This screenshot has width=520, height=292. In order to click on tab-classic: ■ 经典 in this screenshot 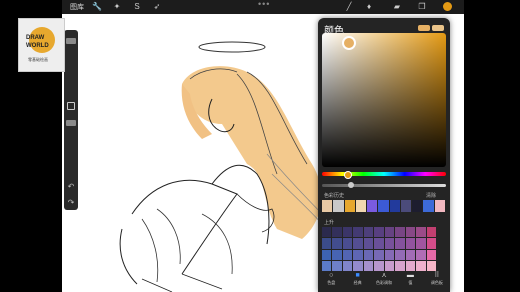, I will do `click(357, 280)`.